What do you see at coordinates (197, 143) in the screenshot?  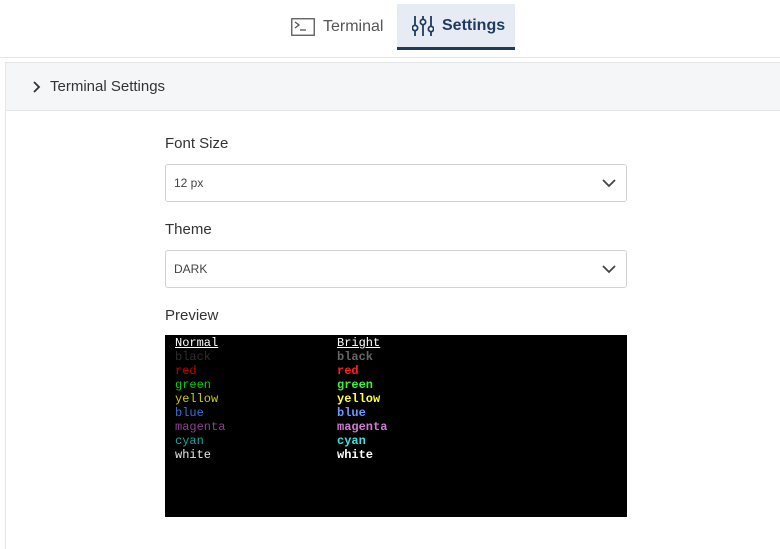 I see `font-size-label: Font Size` at bounding box center [197, 143].